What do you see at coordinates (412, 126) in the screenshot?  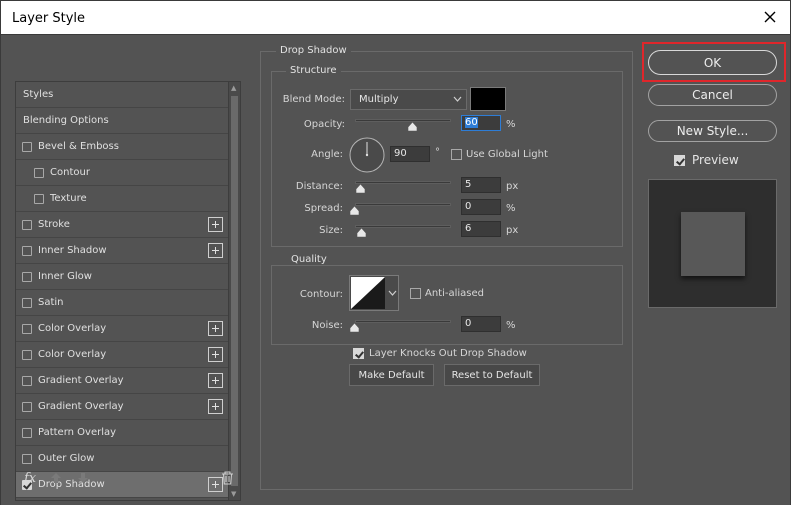 I see `opacity-slider-thumb` at bounding box center [412, 126].